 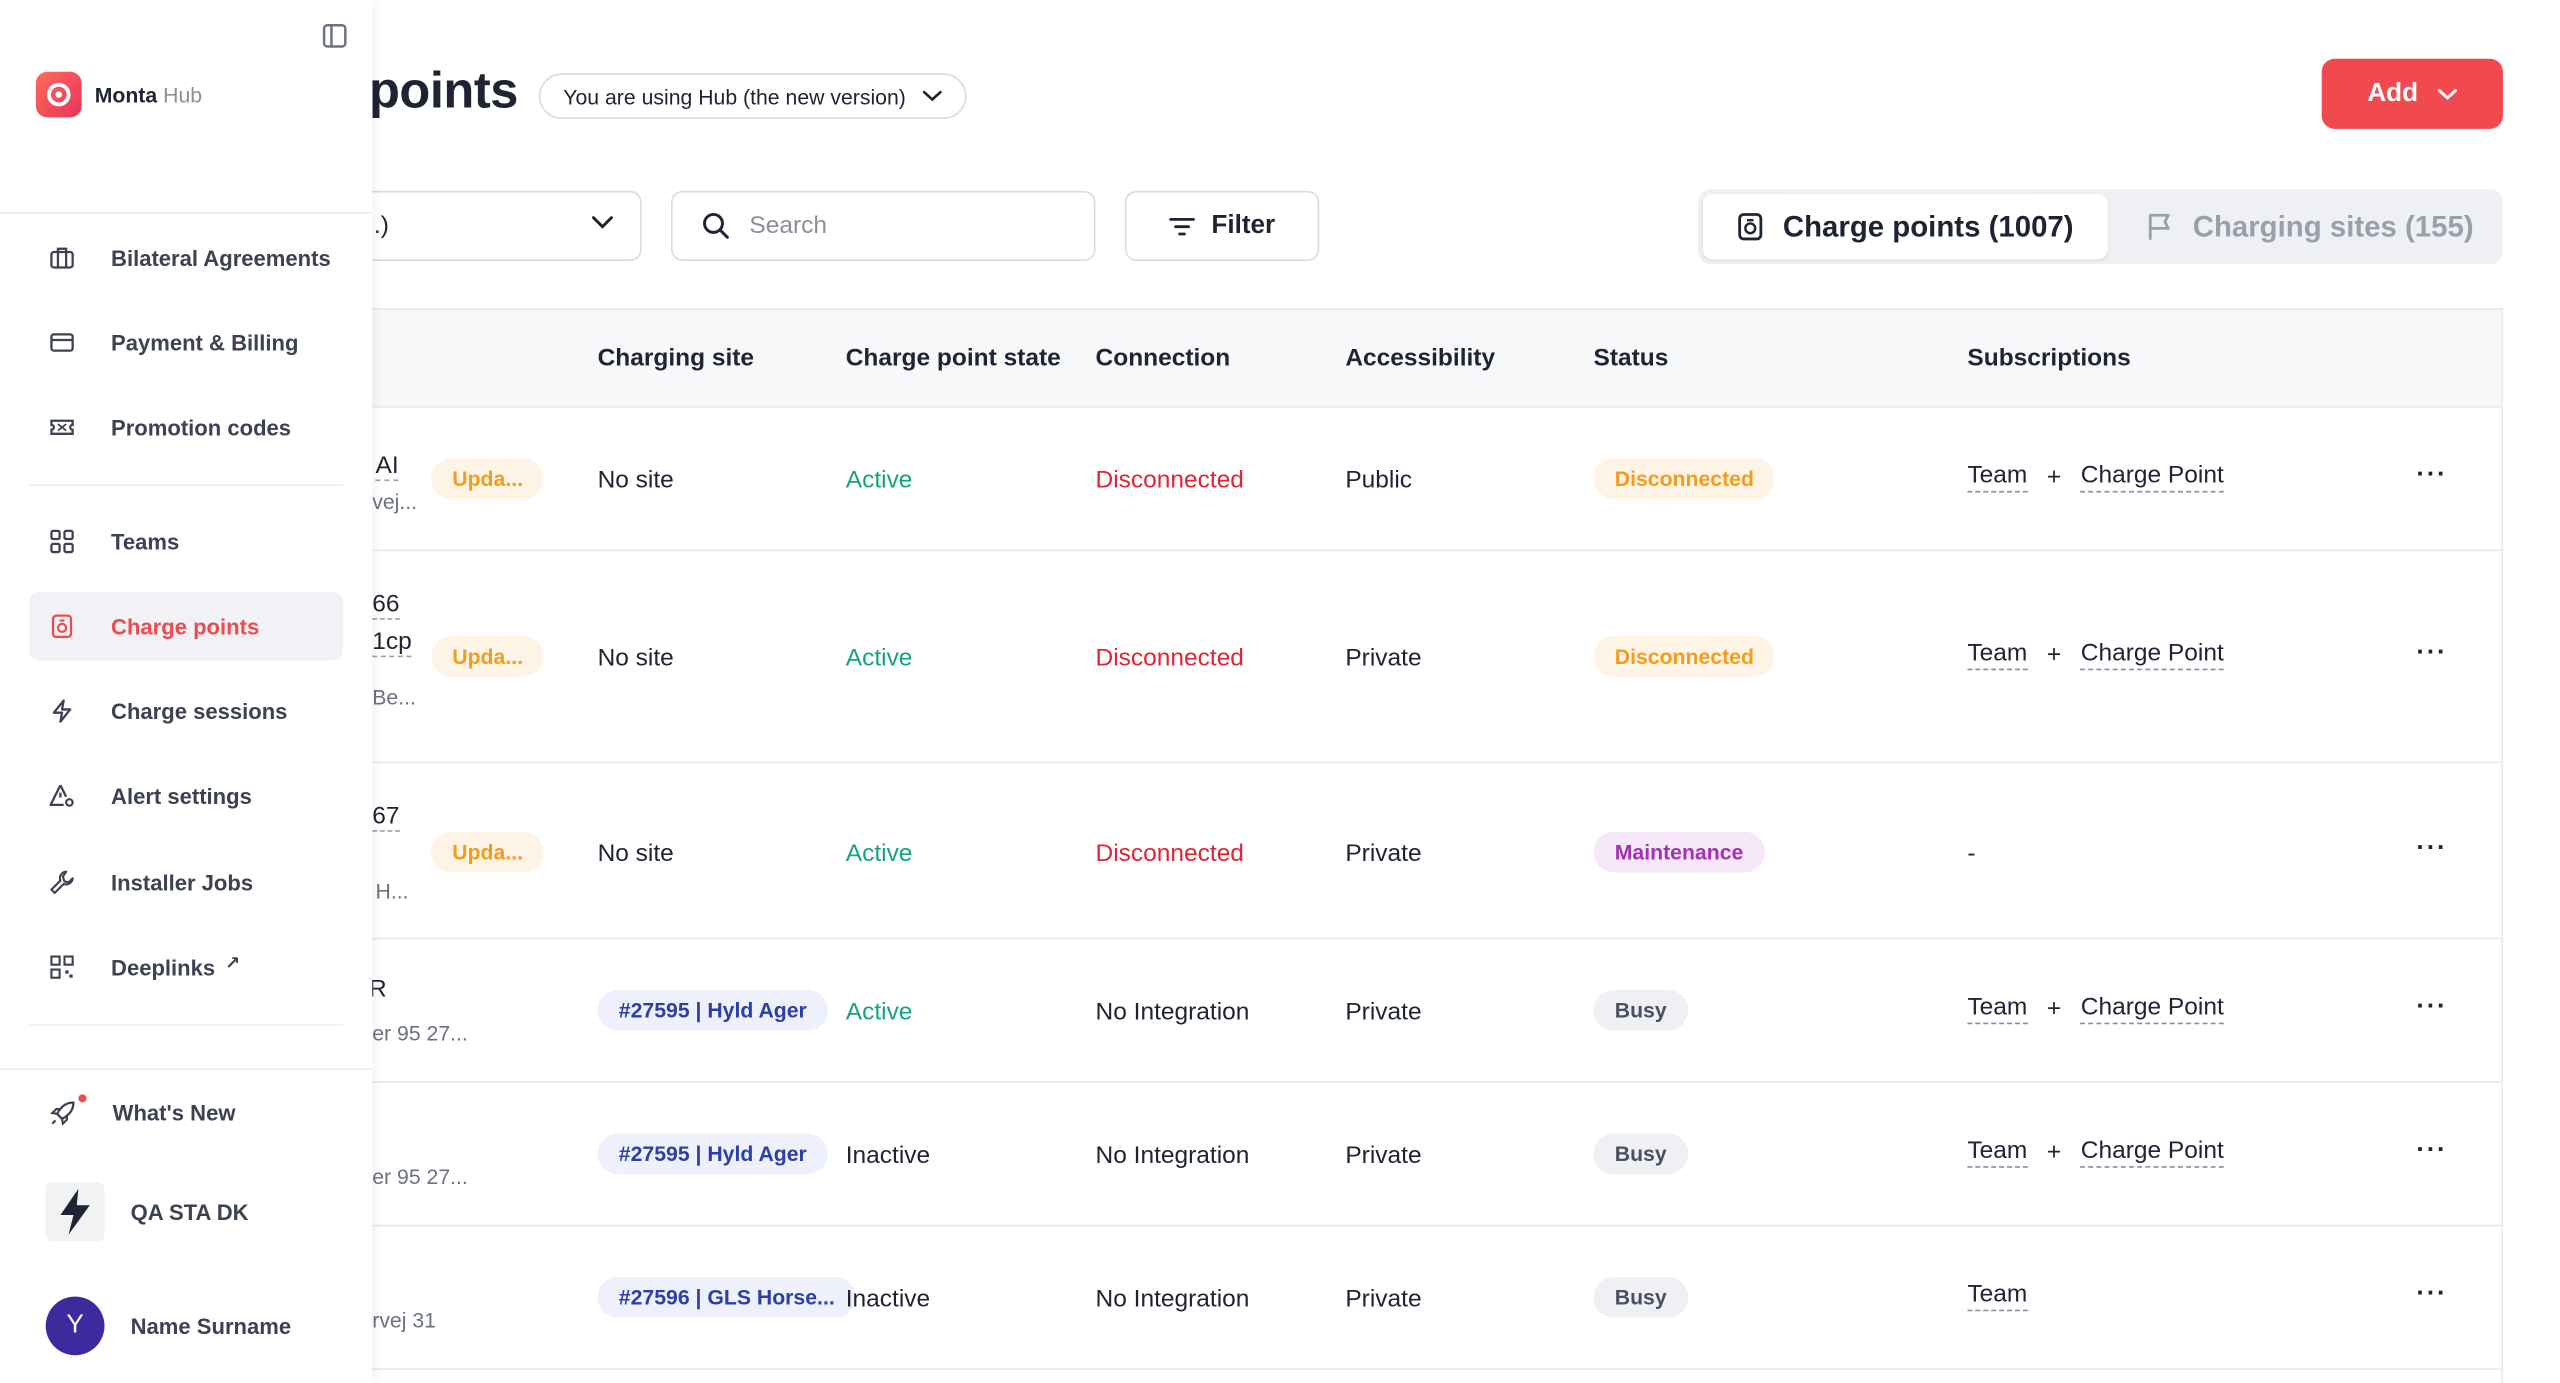 I want to click on user-menu: Y Name Surname, so click(x=168, y=1326).